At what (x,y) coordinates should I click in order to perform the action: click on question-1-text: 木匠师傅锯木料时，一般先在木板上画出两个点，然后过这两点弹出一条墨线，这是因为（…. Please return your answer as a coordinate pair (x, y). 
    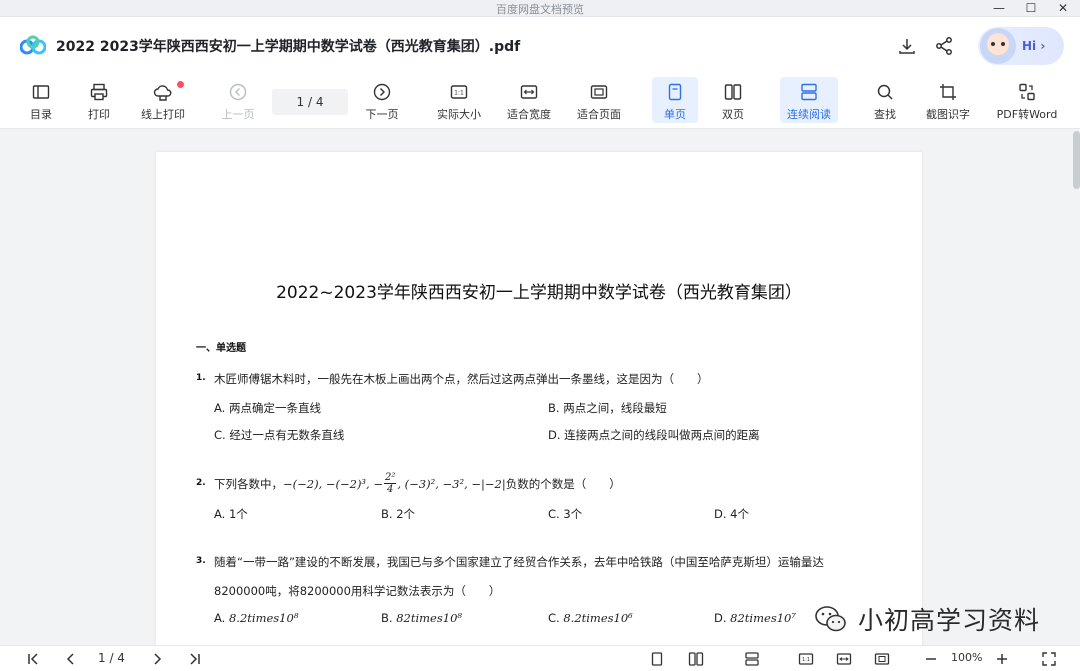
    Looking at the image, I should click on (461, 379).